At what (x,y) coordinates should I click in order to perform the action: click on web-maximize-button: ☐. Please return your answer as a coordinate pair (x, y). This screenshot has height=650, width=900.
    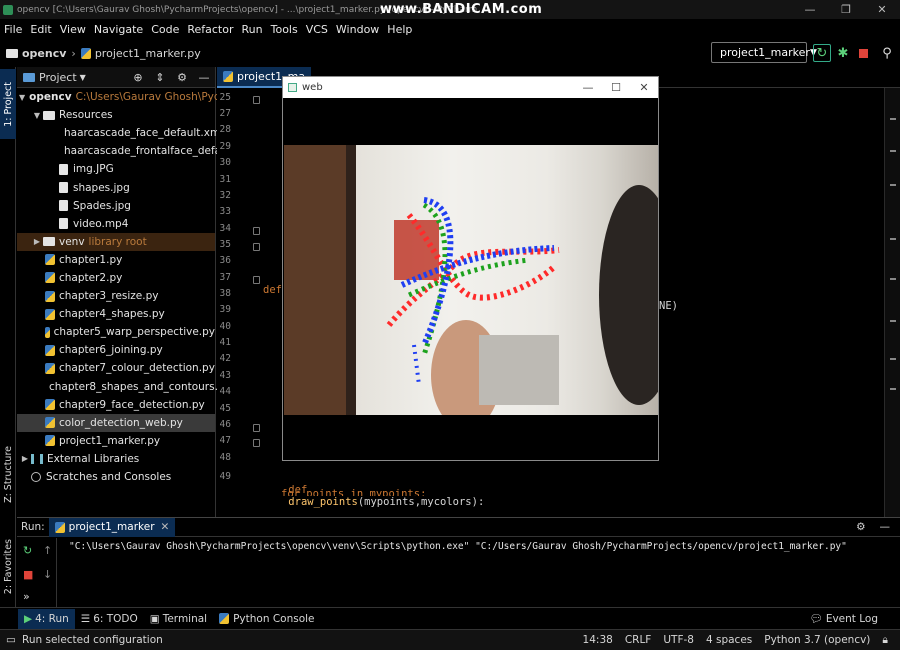
    Looking at the image, I should click on (616, 87).